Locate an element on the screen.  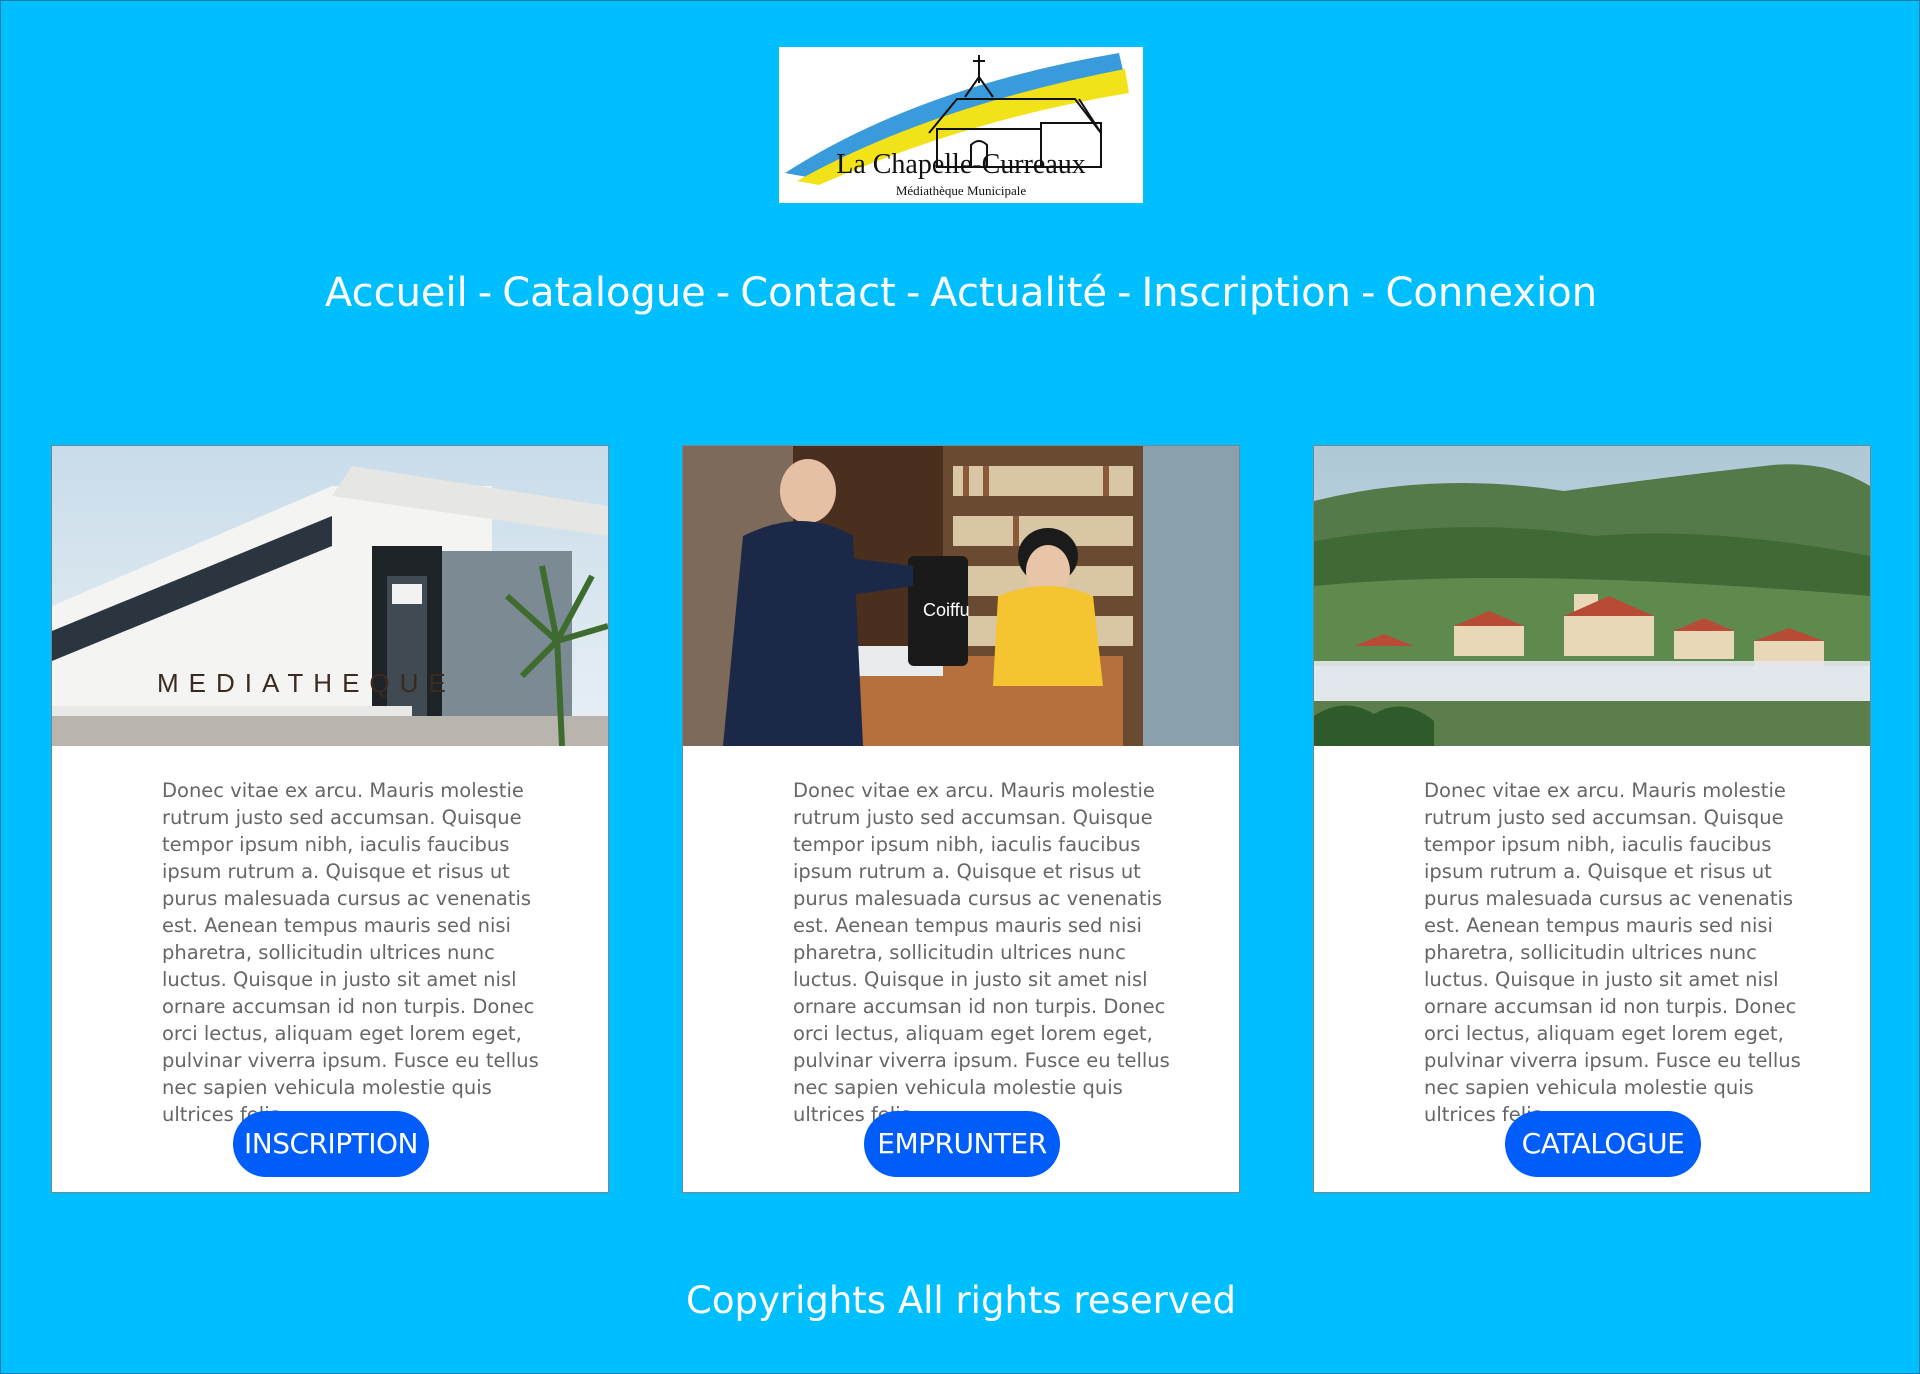
emprunter-button: EMPRUNTER is located at coordinates (962, 1144).